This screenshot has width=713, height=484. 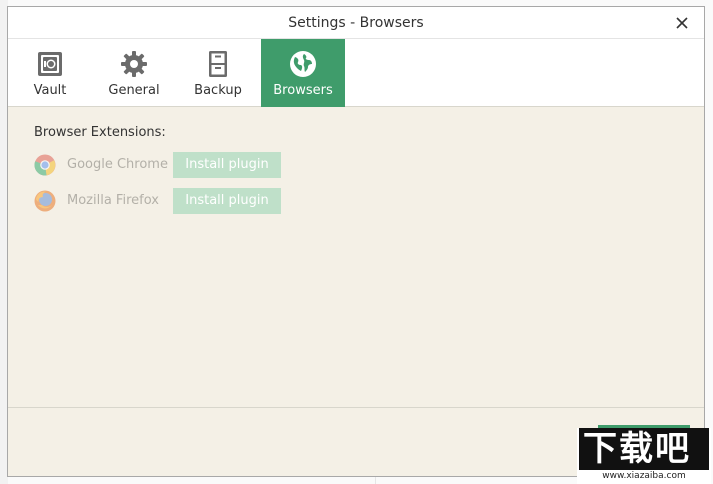 I want to click on close-icon, so click(x=682, y=23).